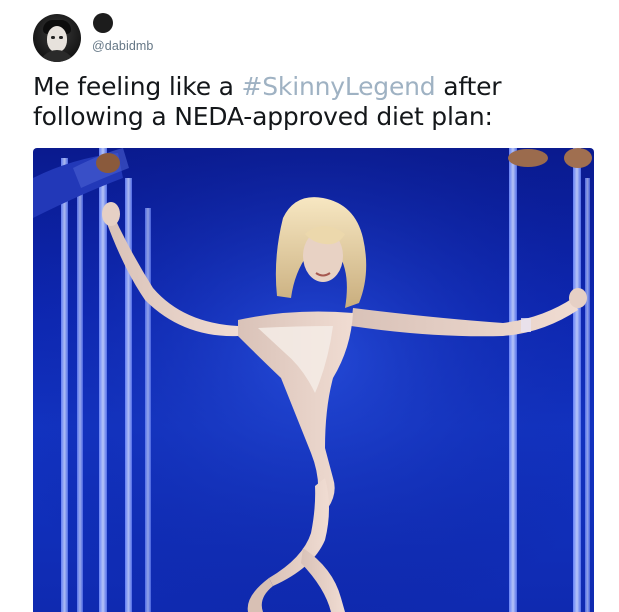  Describe the element at coordinates (61, 37) in the screenshot. I see `avatar-eye-right` at that location.